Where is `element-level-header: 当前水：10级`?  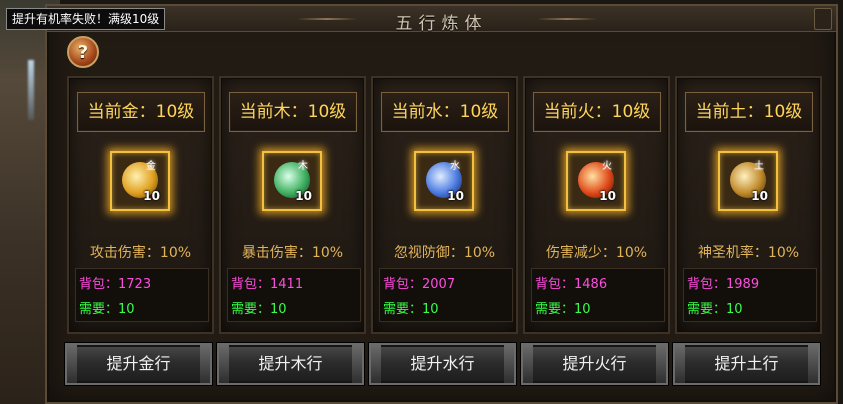
element-level-header: 当前水：10级 is located at coordinates (445, 112).